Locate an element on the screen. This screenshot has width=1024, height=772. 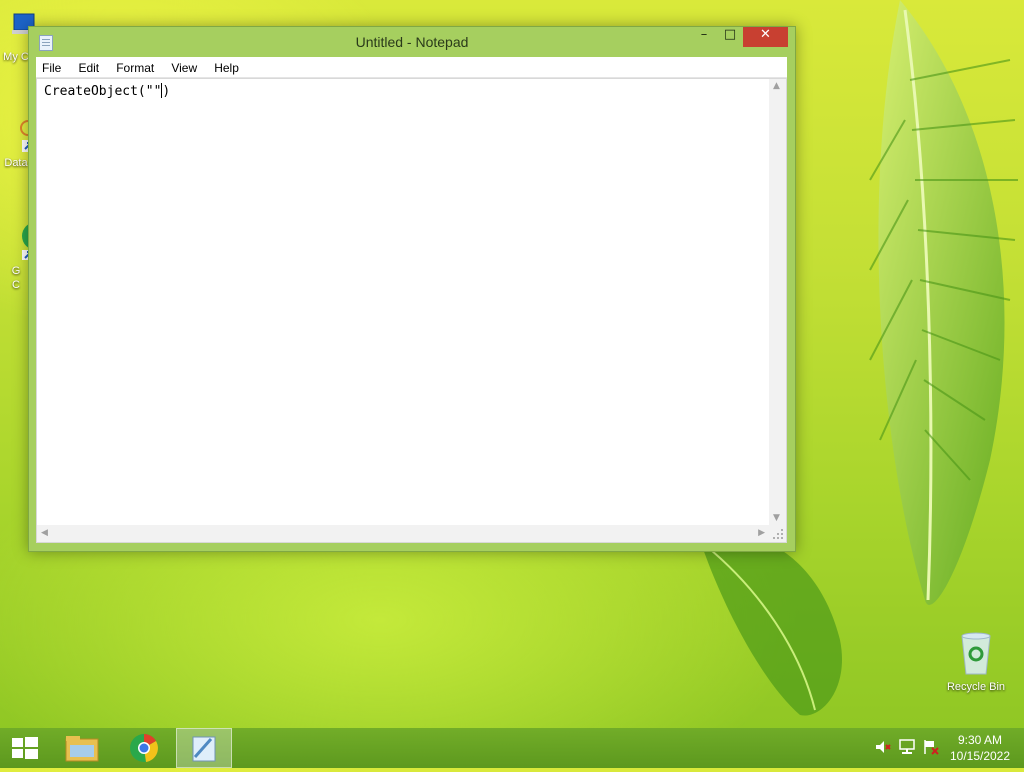
vertical-scrollbar: ▲ ▼ is located at coordinates (777, 302).